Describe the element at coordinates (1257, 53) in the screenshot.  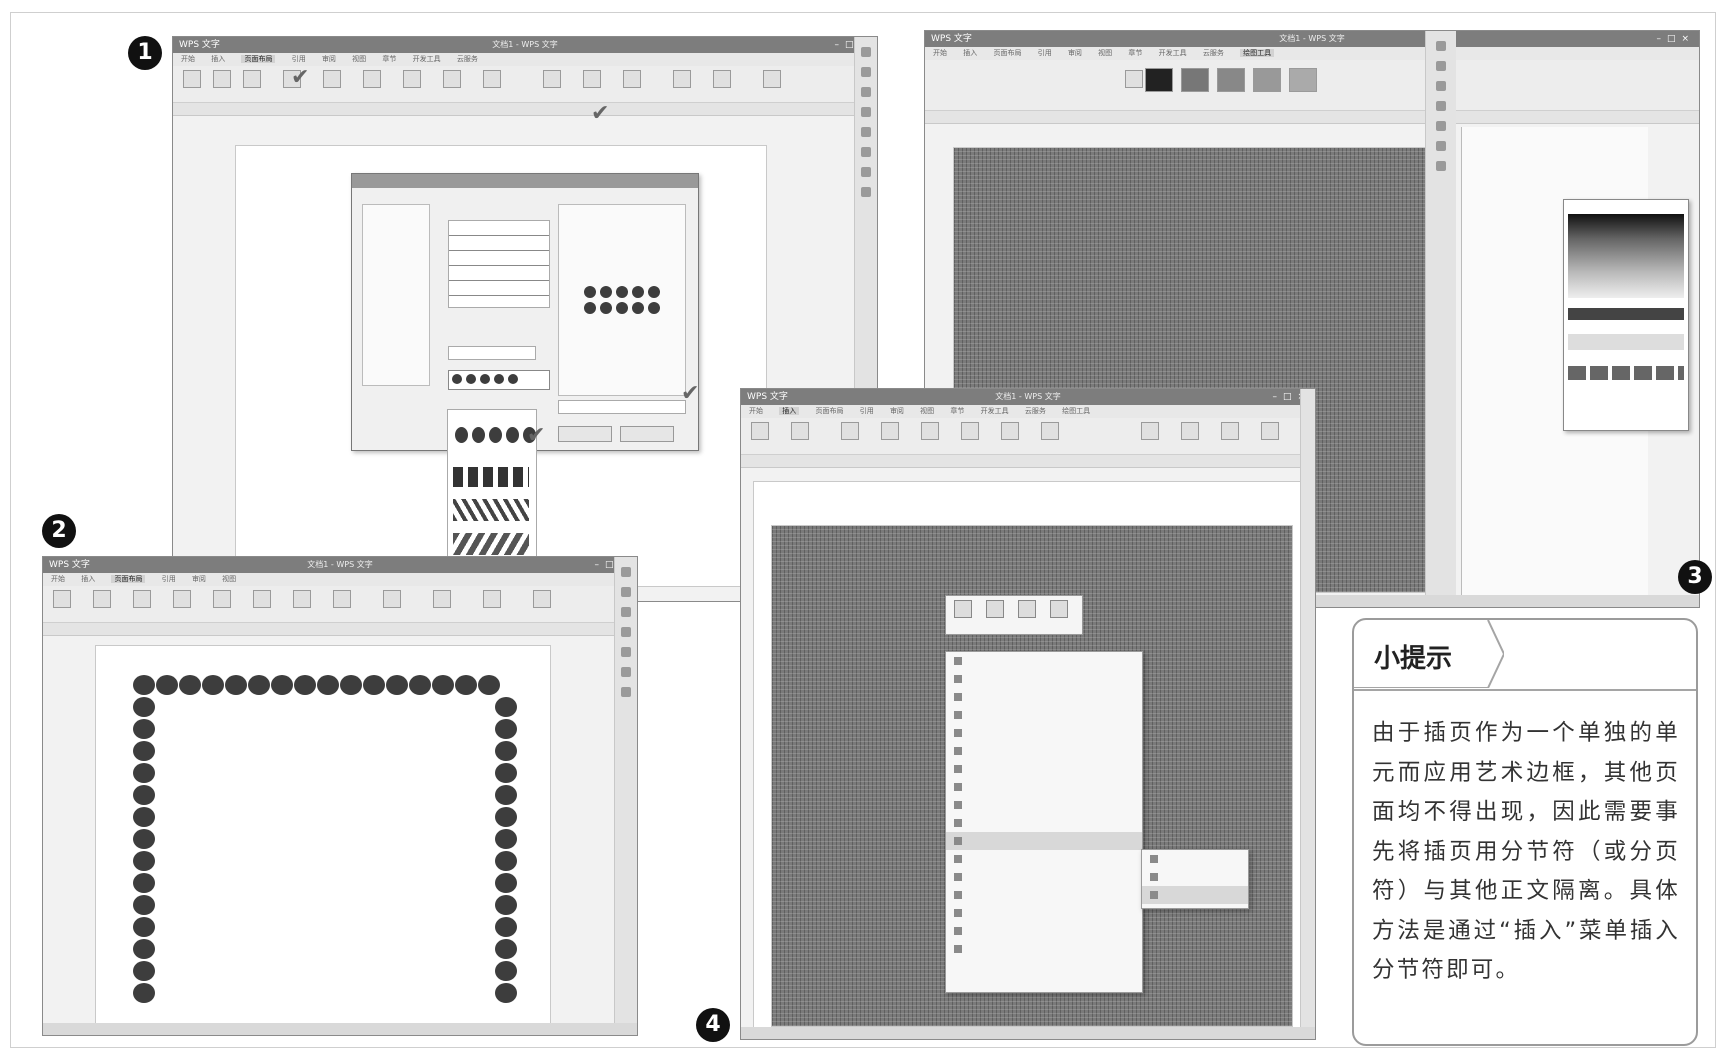
I see `tab-drawing-tools: 绘图工具` at that location.